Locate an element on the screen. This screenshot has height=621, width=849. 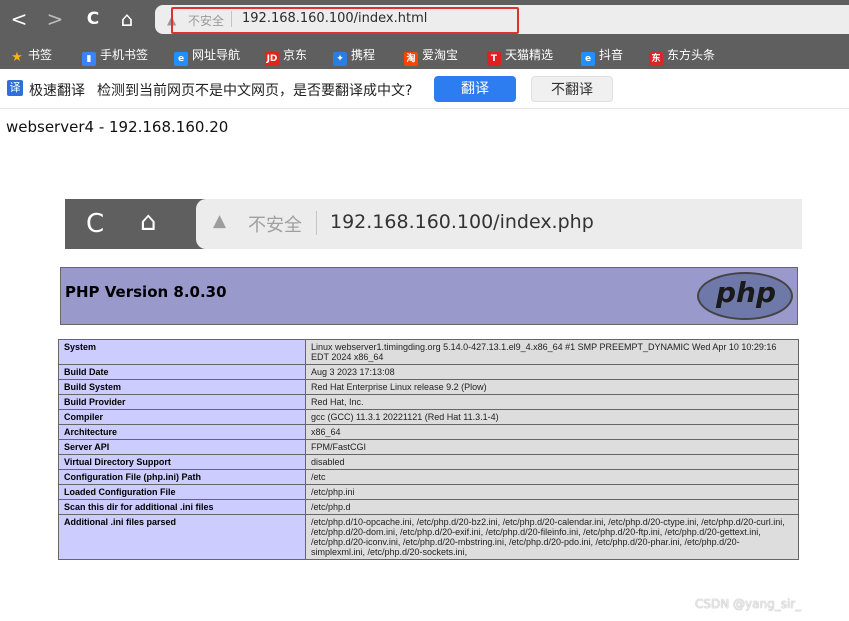
row-key: System is located at coordinates (182, 352).